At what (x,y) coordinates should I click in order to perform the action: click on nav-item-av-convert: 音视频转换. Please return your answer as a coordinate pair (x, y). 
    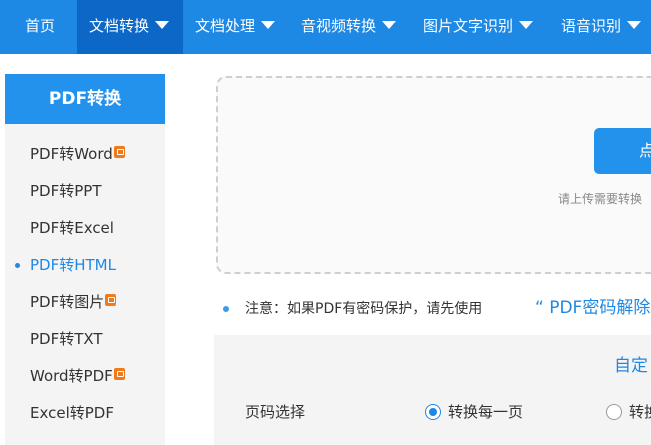
    Looking at the image, I should click on (349, 27).